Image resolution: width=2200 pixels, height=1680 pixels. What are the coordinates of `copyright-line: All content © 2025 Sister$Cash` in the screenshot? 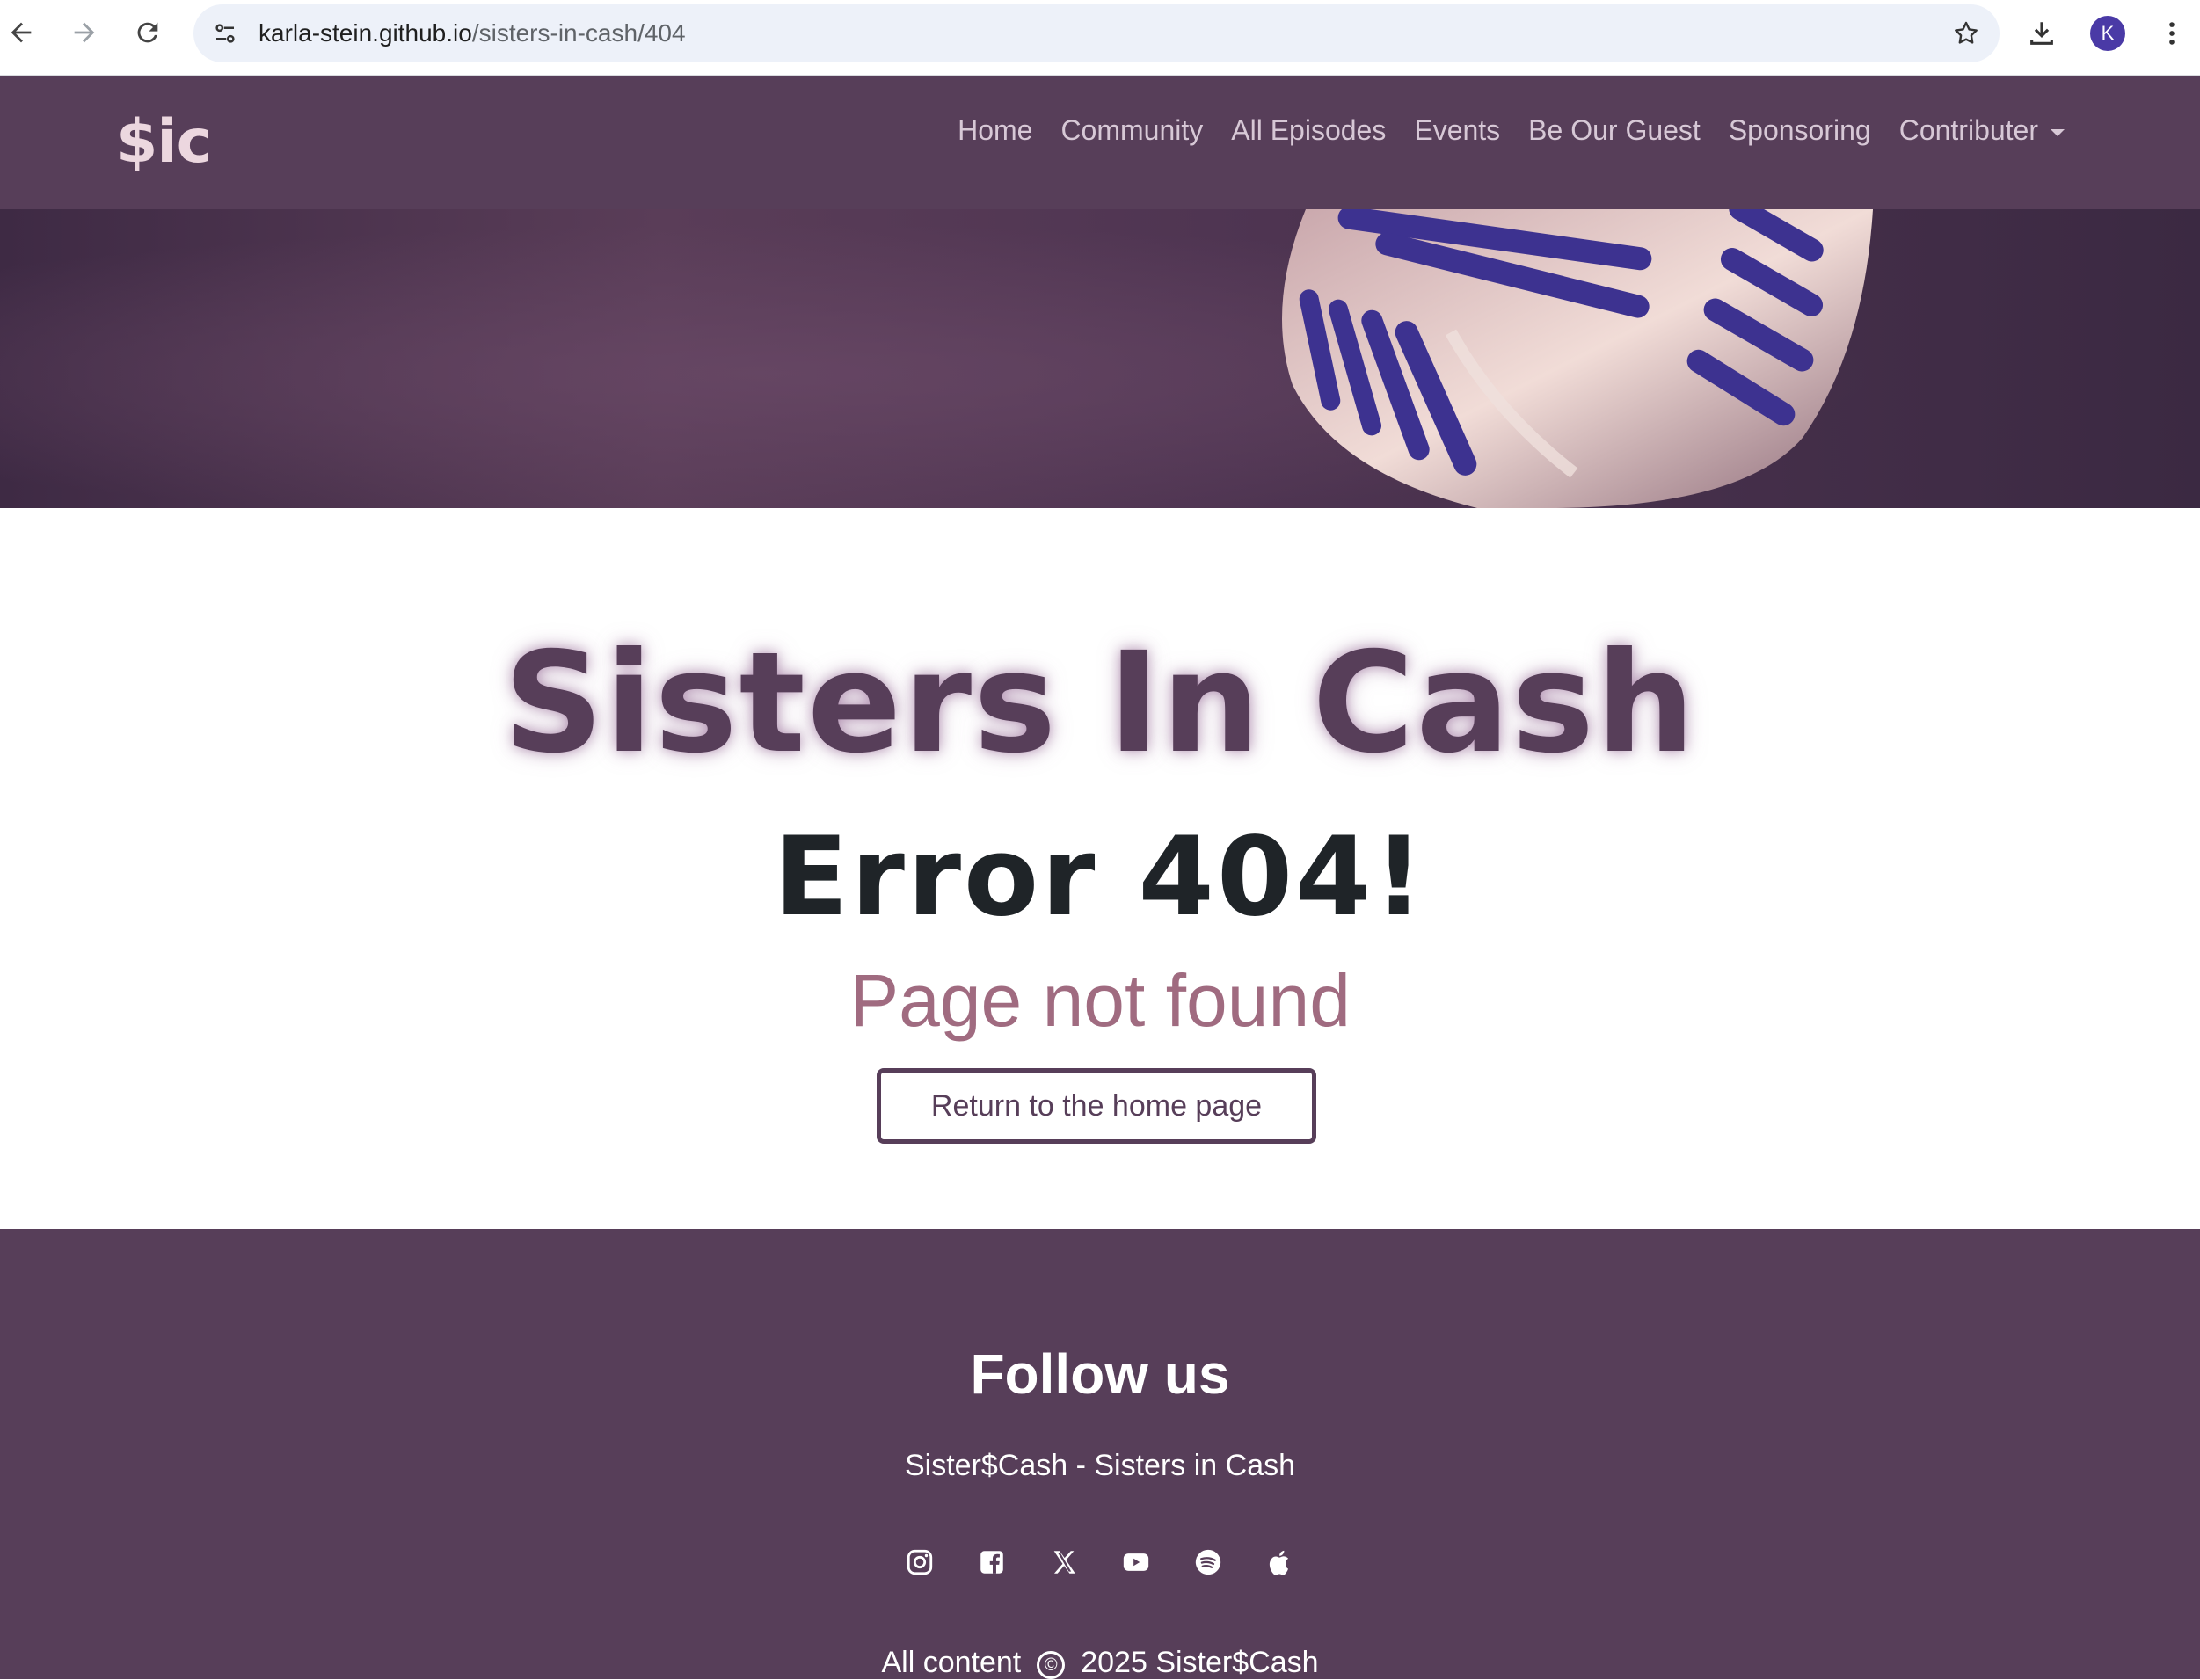 It's located at (1100, 1663).